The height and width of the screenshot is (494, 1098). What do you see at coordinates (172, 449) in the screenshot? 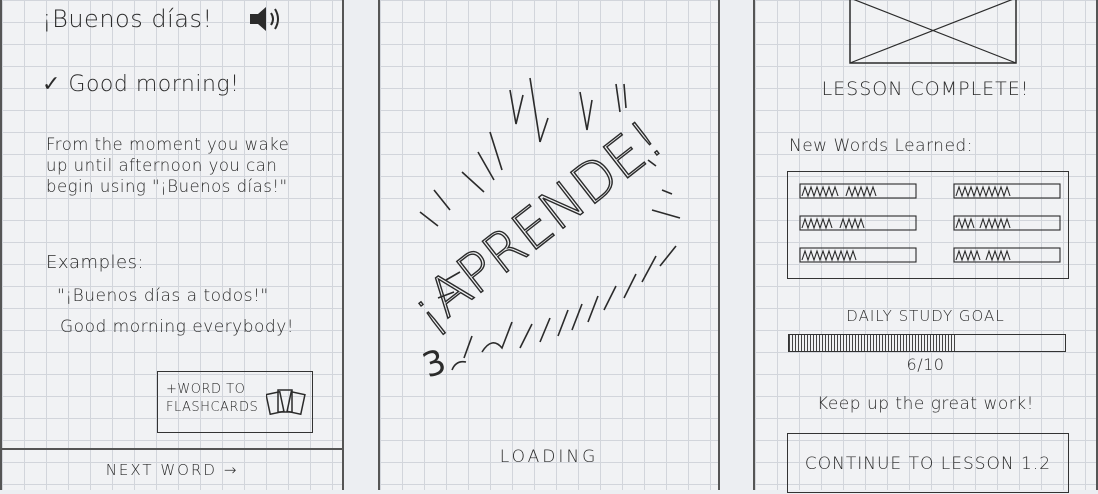
I see `divider` at bounding box center [172, 449].